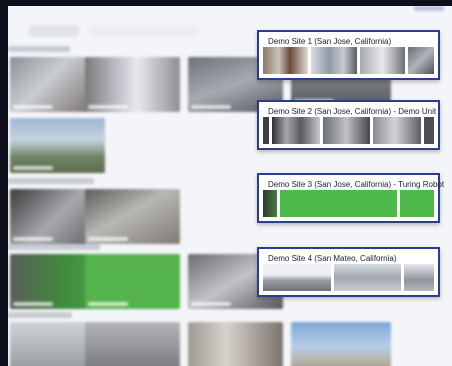 The image size is (452, 366). Describe the element at coordinates (332, 258) in the screenshot. I see `site-card-title: Demo Site 4 (San Mateo, California)` at that location.